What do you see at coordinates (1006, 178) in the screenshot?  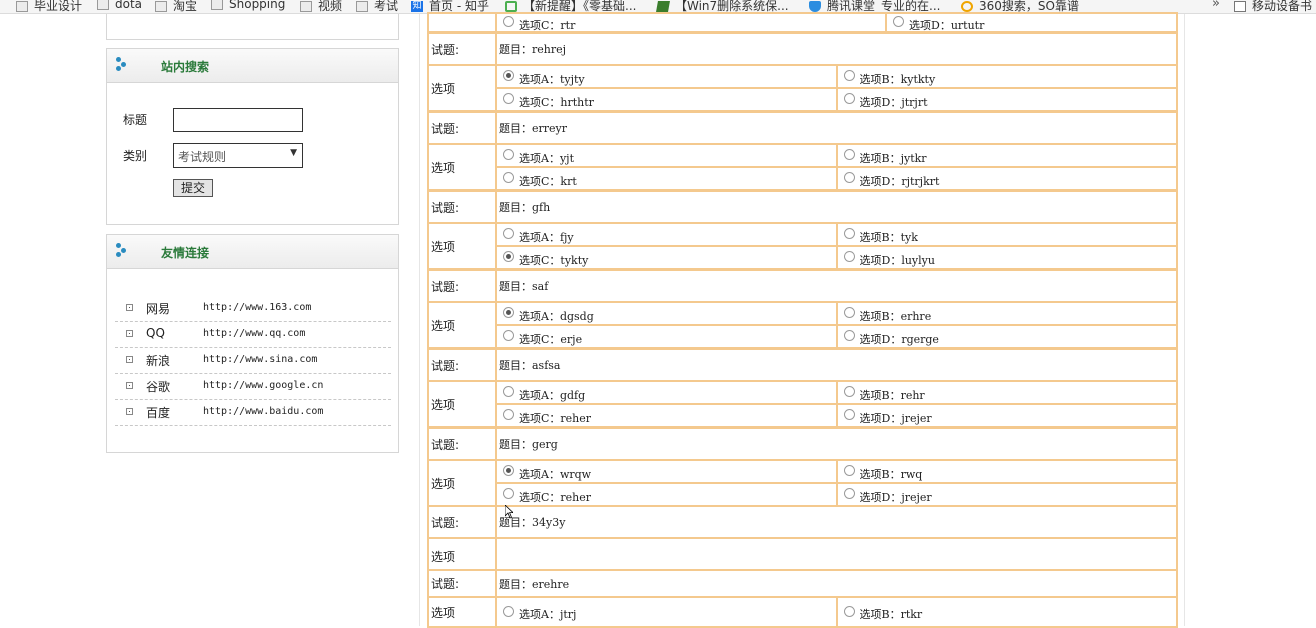 I see `option-d: 选项D：rjtrjkrt` at bounding box center [1006, 178].